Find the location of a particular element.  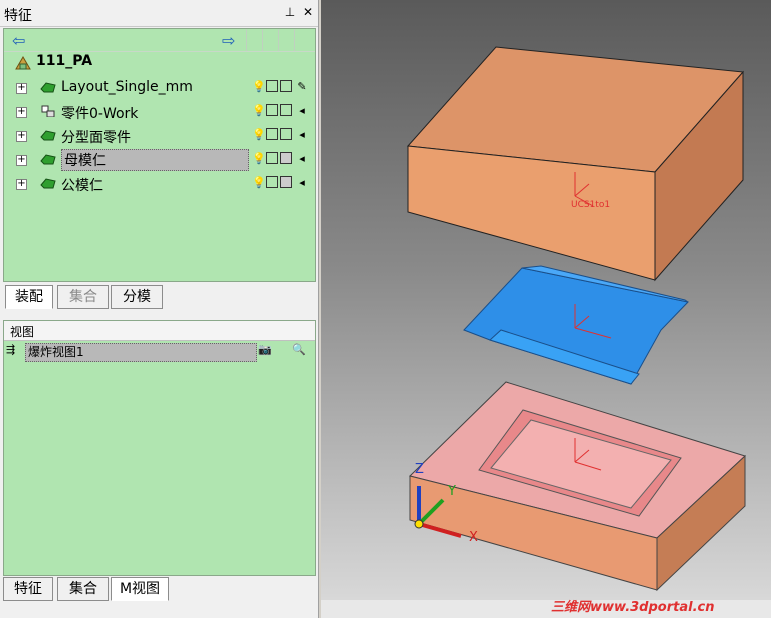

tree-root-label: 111_PA is located at coordinates (64, 61).